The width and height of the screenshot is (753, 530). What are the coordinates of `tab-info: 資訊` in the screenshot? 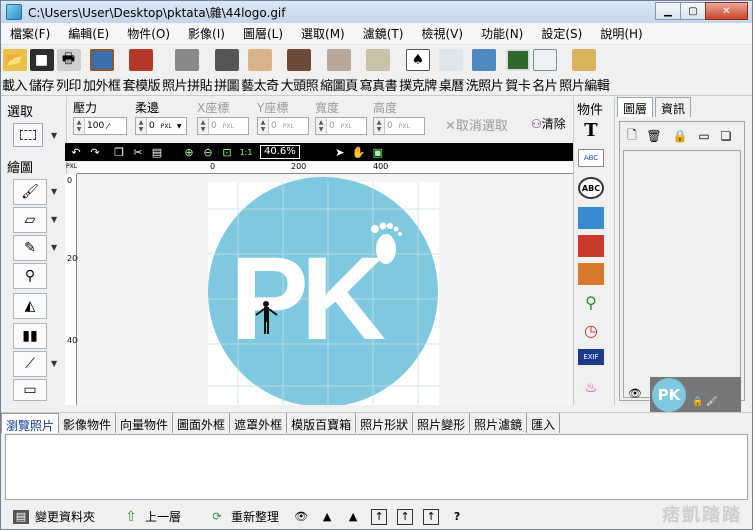 It's located at (673, 107).